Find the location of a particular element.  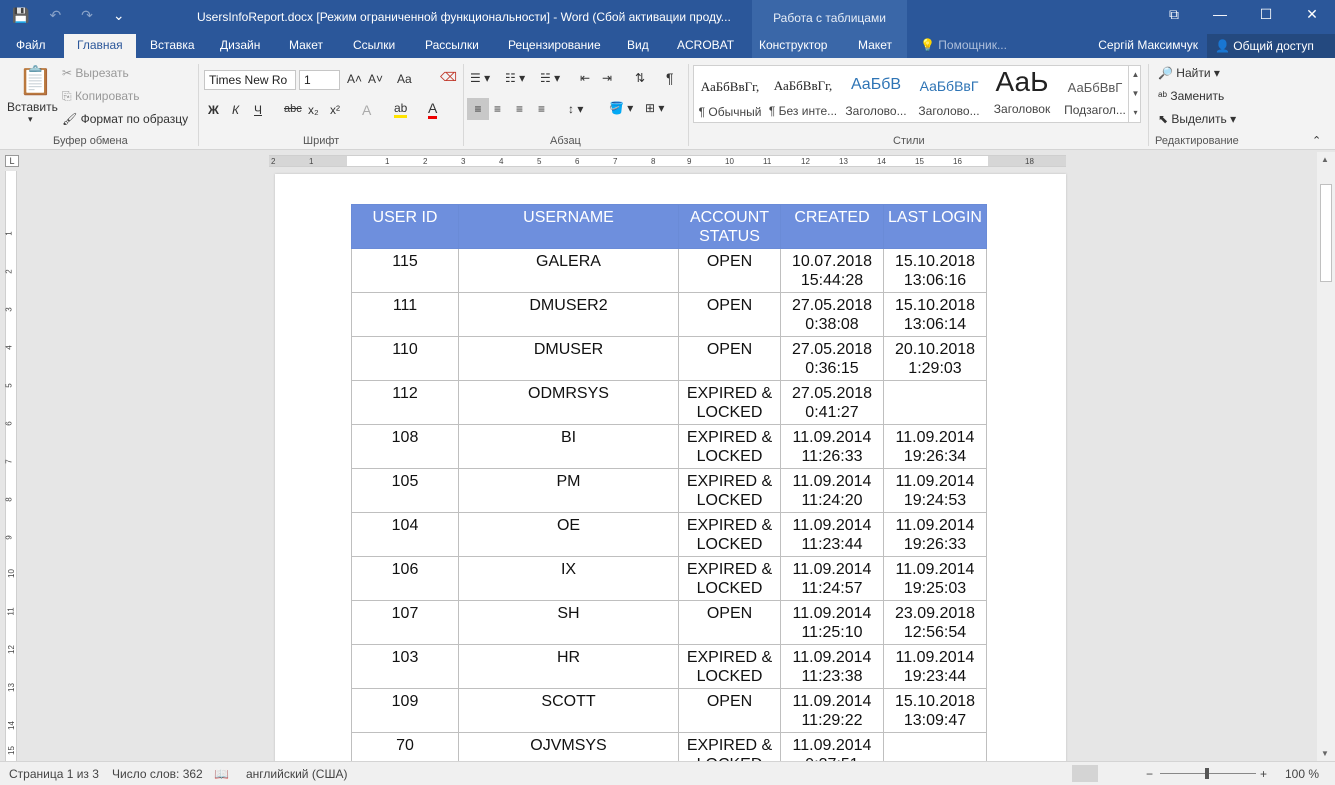

style-title: АаЬ Заголовок is located at coordinates (1022, 94).